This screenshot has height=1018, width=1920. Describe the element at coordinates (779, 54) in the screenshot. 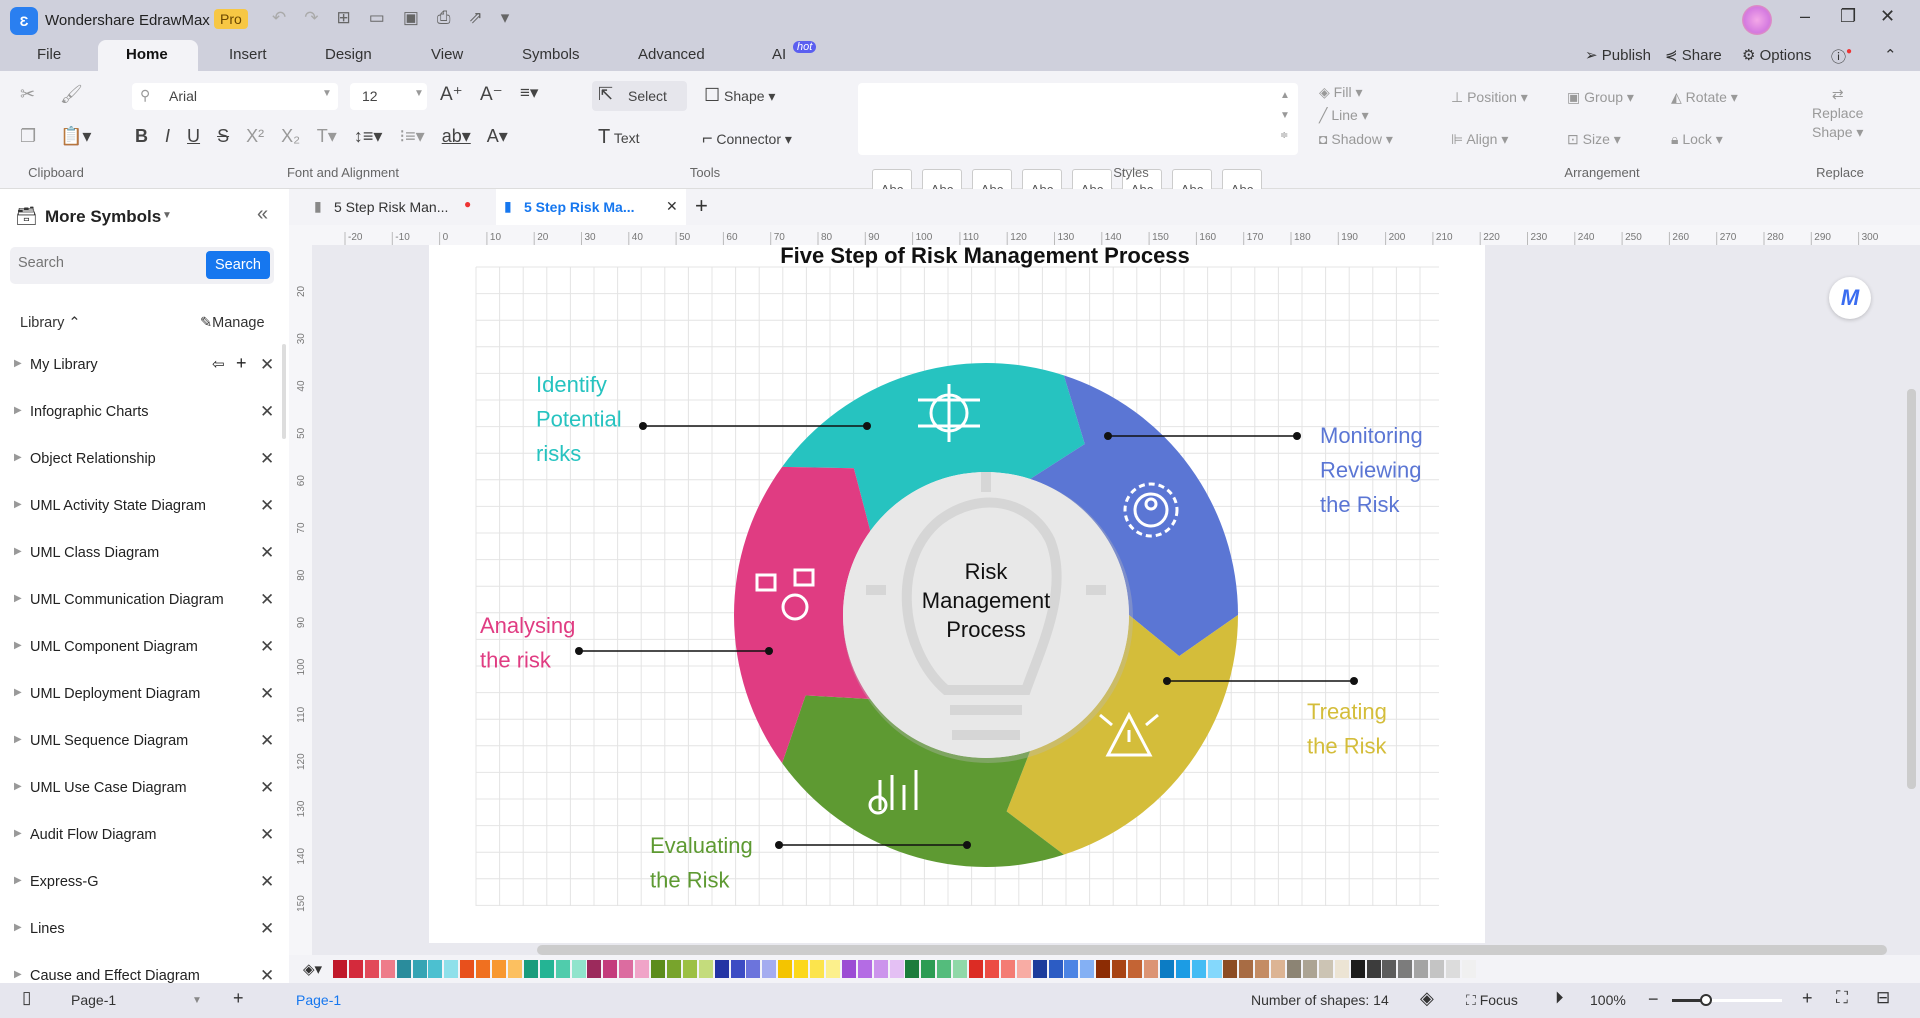

I see `menu-tab-ai: AI` at that location.